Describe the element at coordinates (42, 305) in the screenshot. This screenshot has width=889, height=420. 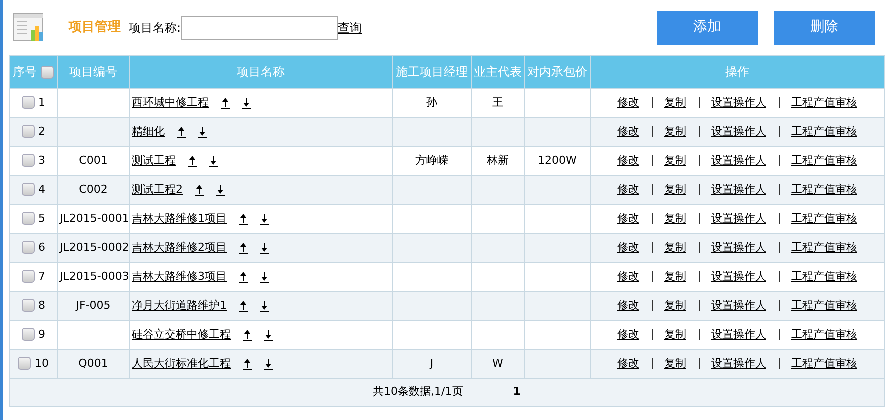
I see `row-number: 8` at that location.